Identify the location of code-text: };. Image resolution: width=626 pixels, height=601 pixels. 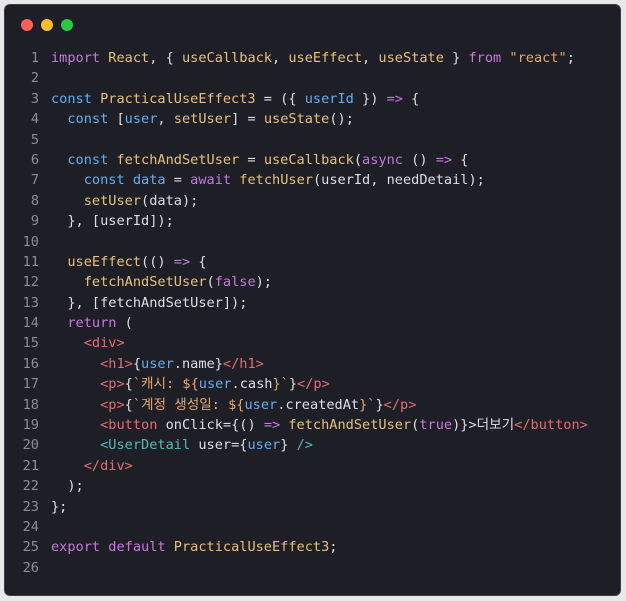
(59, 507).